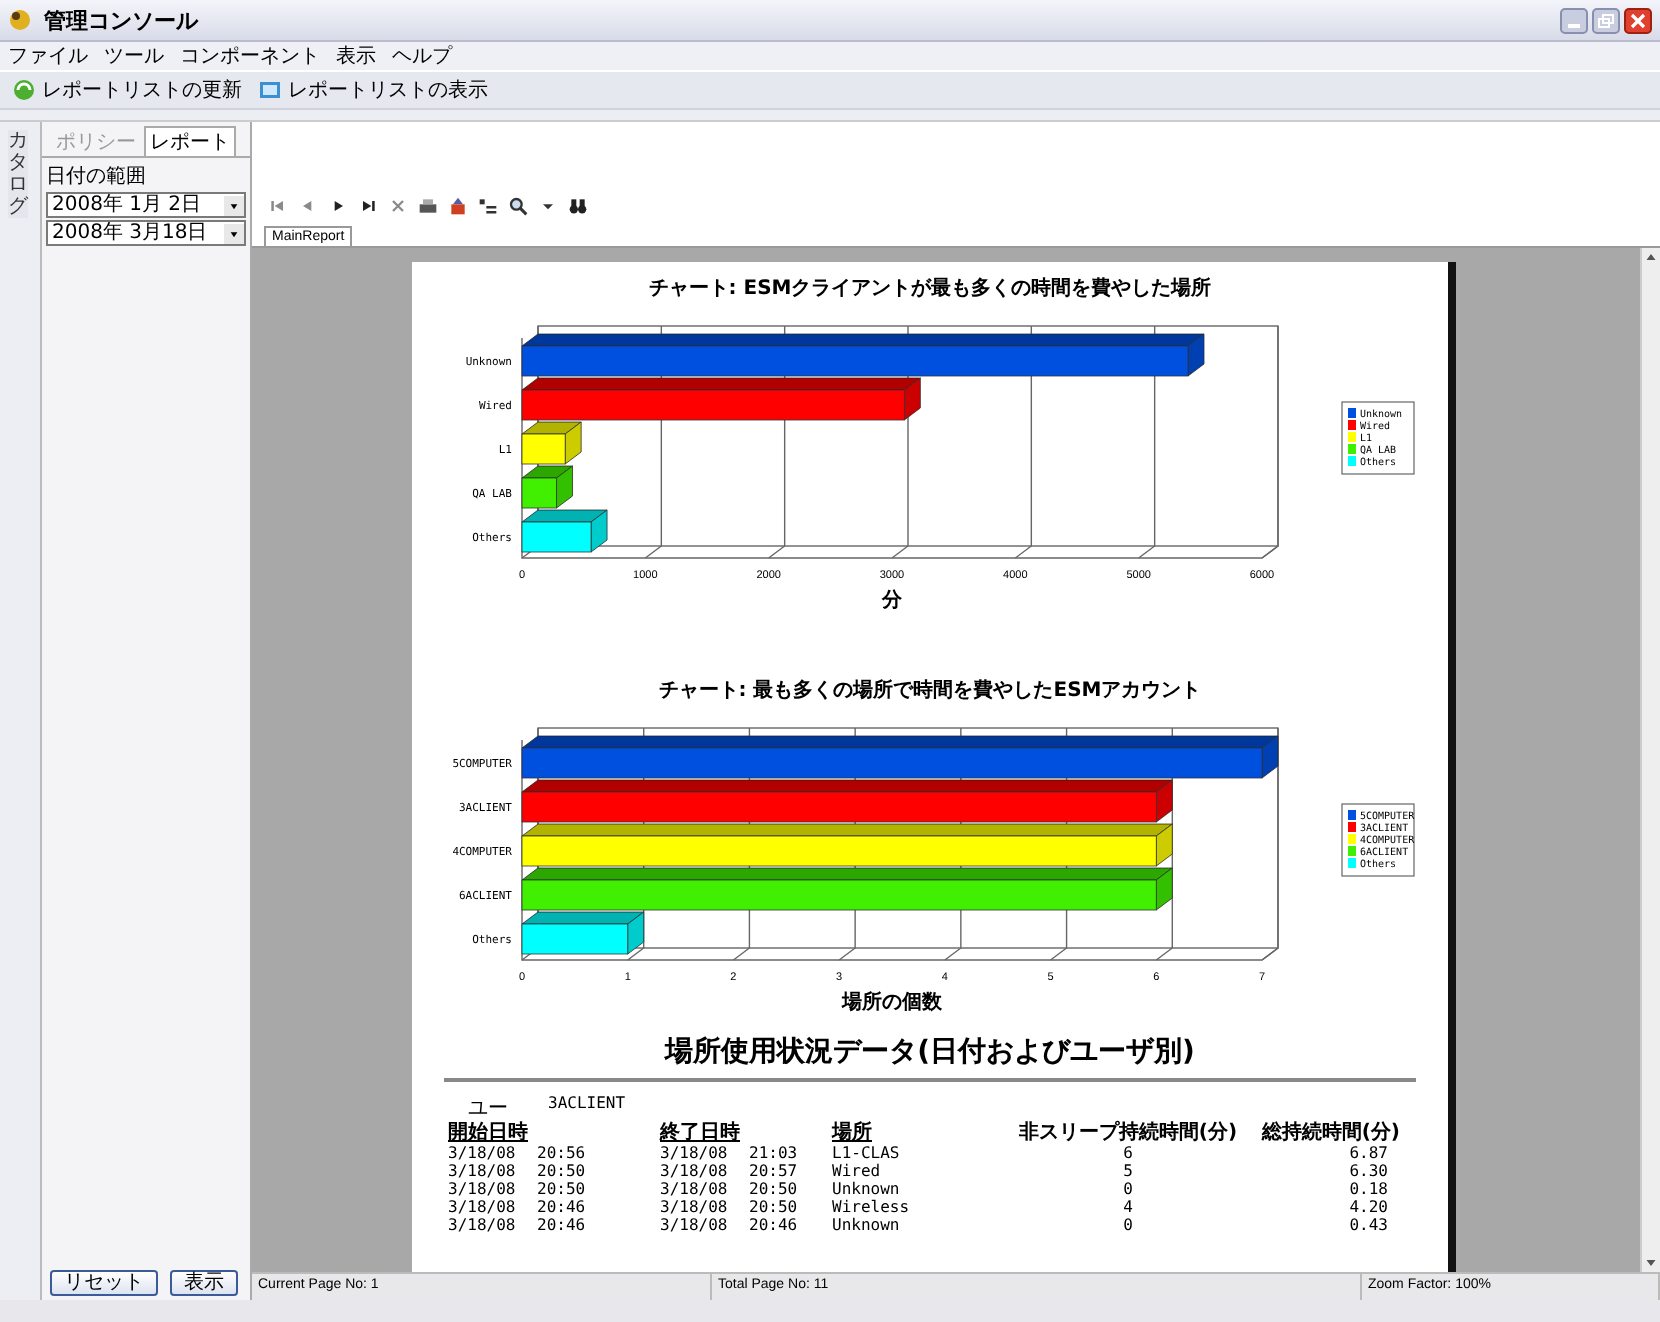  I want to click on date-dropdown: 2008年 1月 2日, so click(146, 205).